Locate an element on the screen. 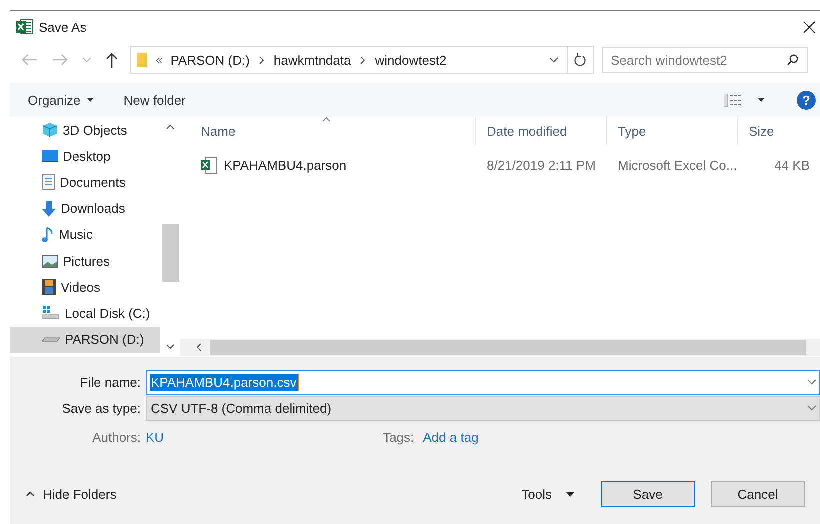 This screenshot has height=524, width=820. breadcrumb-item: PARSON (D:) is located at coordinates (210, 60).